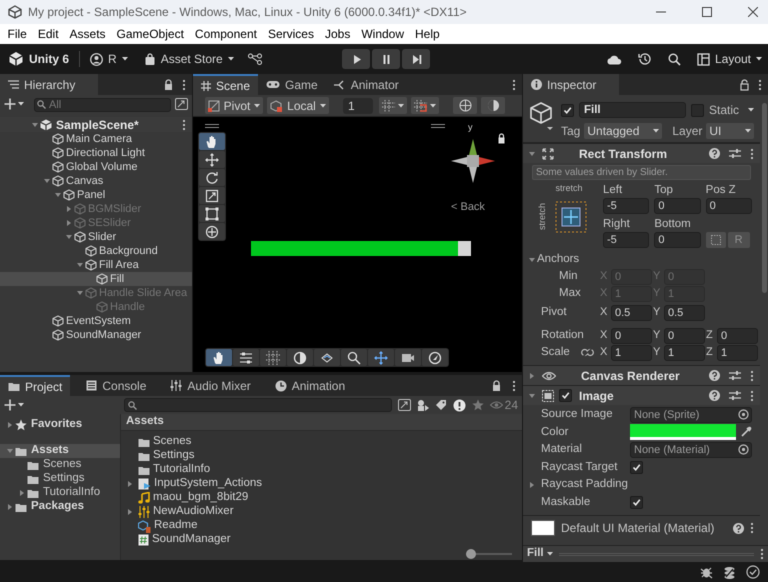 The height and width of the screenshot is (582, 768). Describe the element at coordinates (255, 59) in the screenshot. I see `version-control-icon` at that location.